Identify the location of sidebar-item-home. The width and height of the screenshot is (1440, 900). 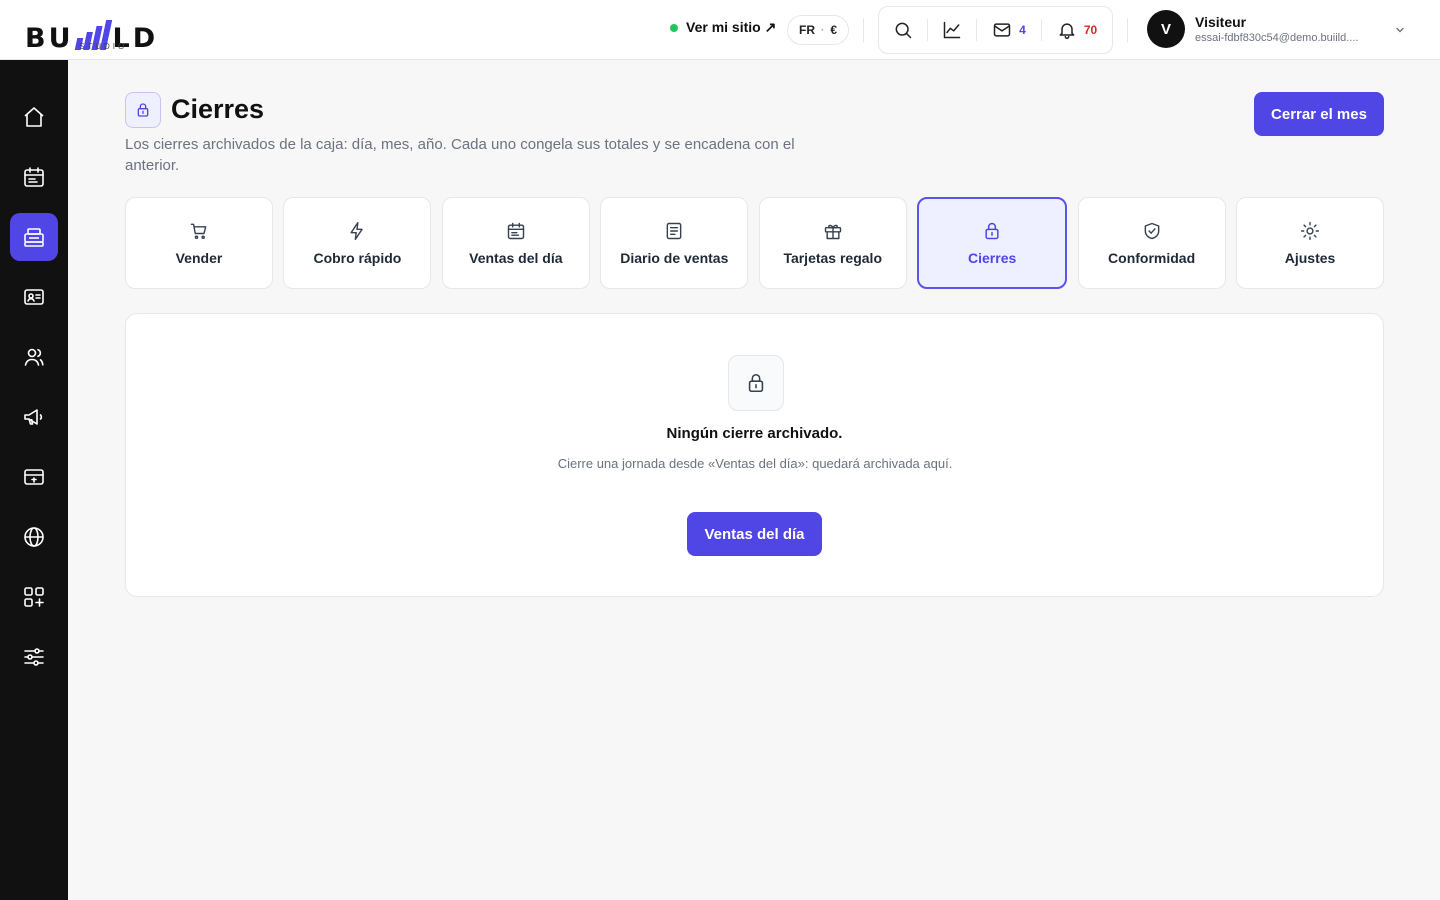
(34, 117).